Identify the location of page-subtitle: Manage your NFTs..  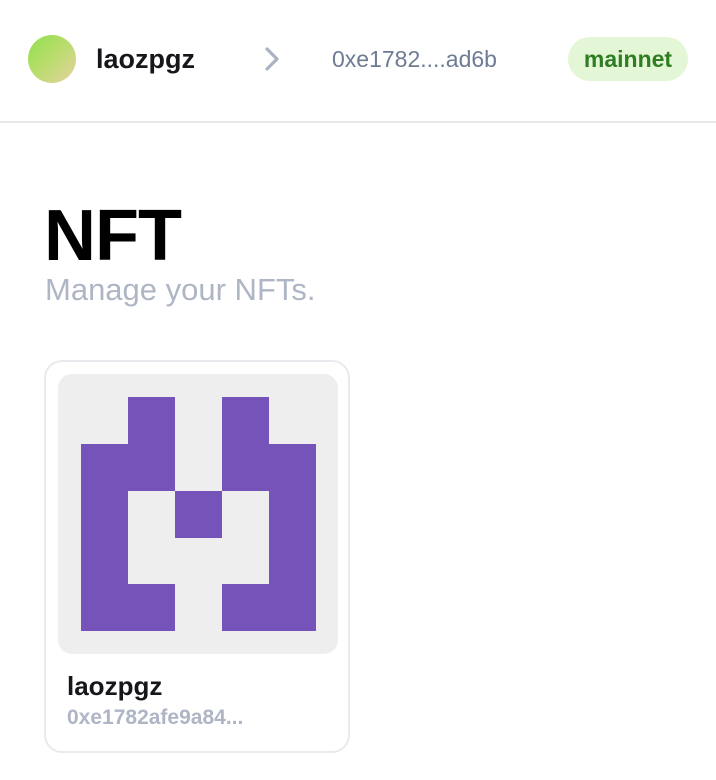
(180, 289).